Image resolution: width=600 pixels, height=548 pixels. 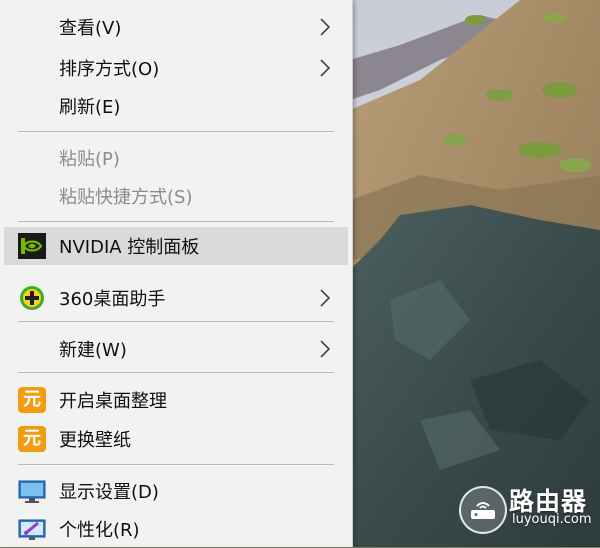 What do you see at coordinates (32, 529) in the screenshot?
I see `personalize-icon` at bounding box center [32, 529].